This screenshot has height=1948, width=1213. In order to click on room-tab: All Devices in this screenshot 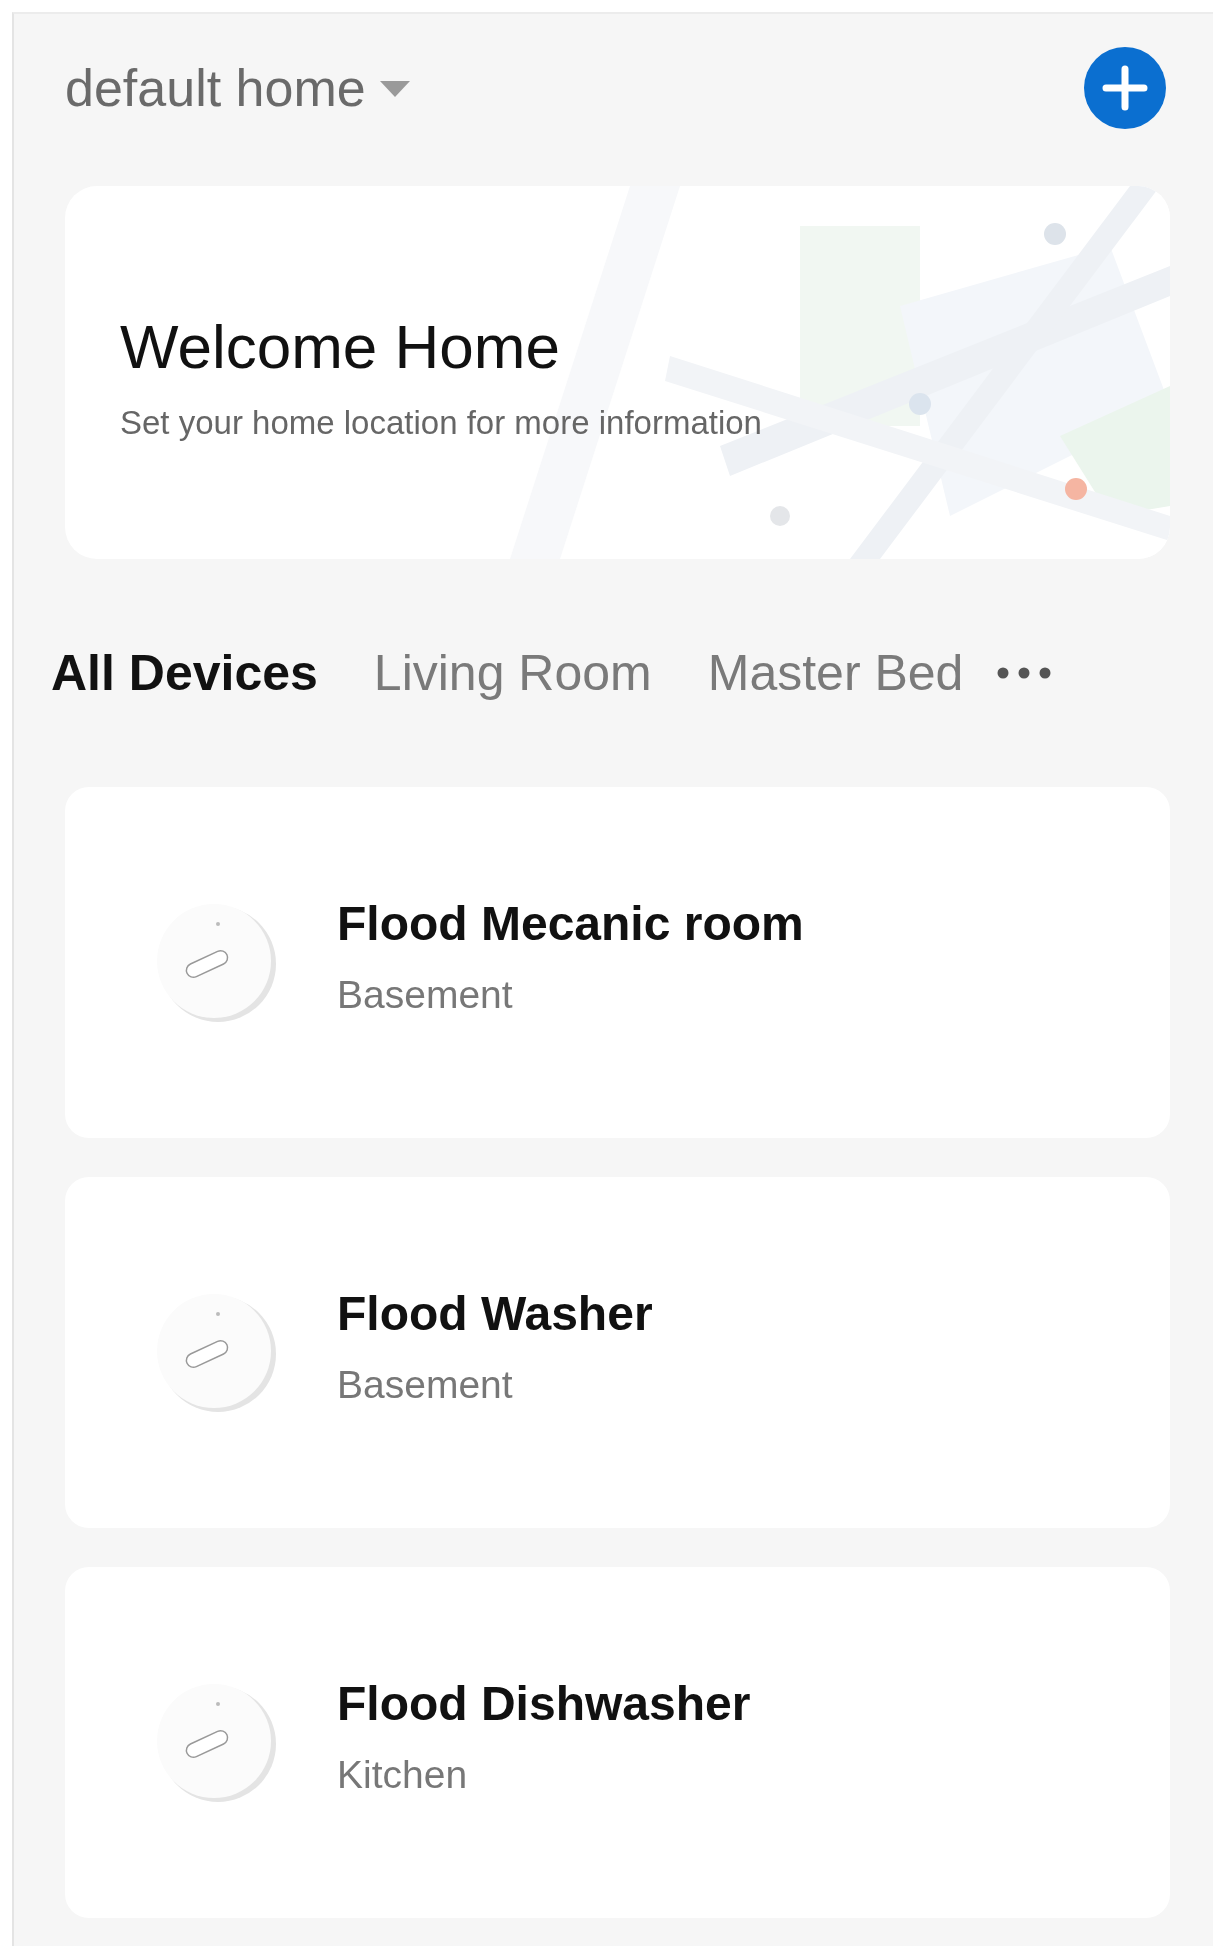, I will do `click(184, 673)`.